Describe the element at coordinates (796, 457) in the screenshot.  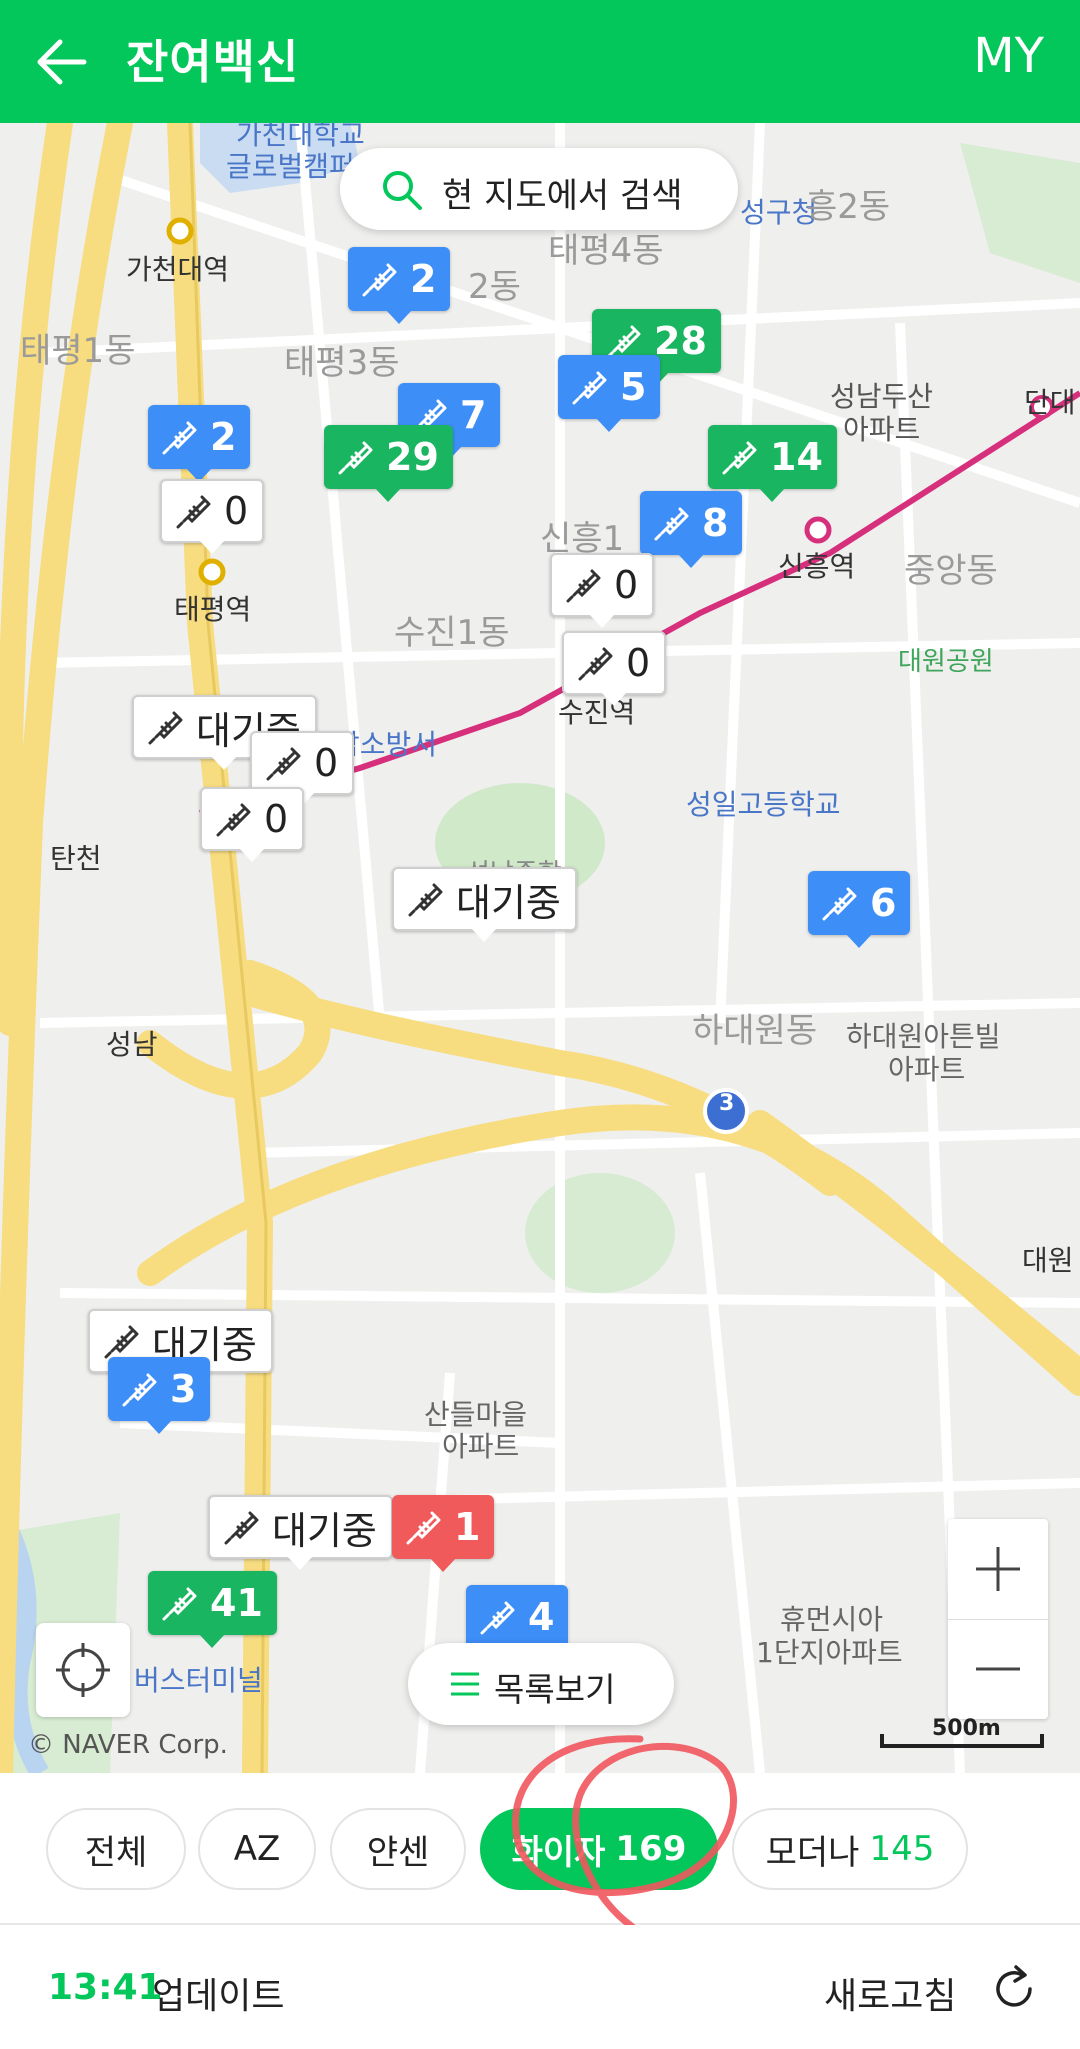
I see `marker-count: 14` at that location.